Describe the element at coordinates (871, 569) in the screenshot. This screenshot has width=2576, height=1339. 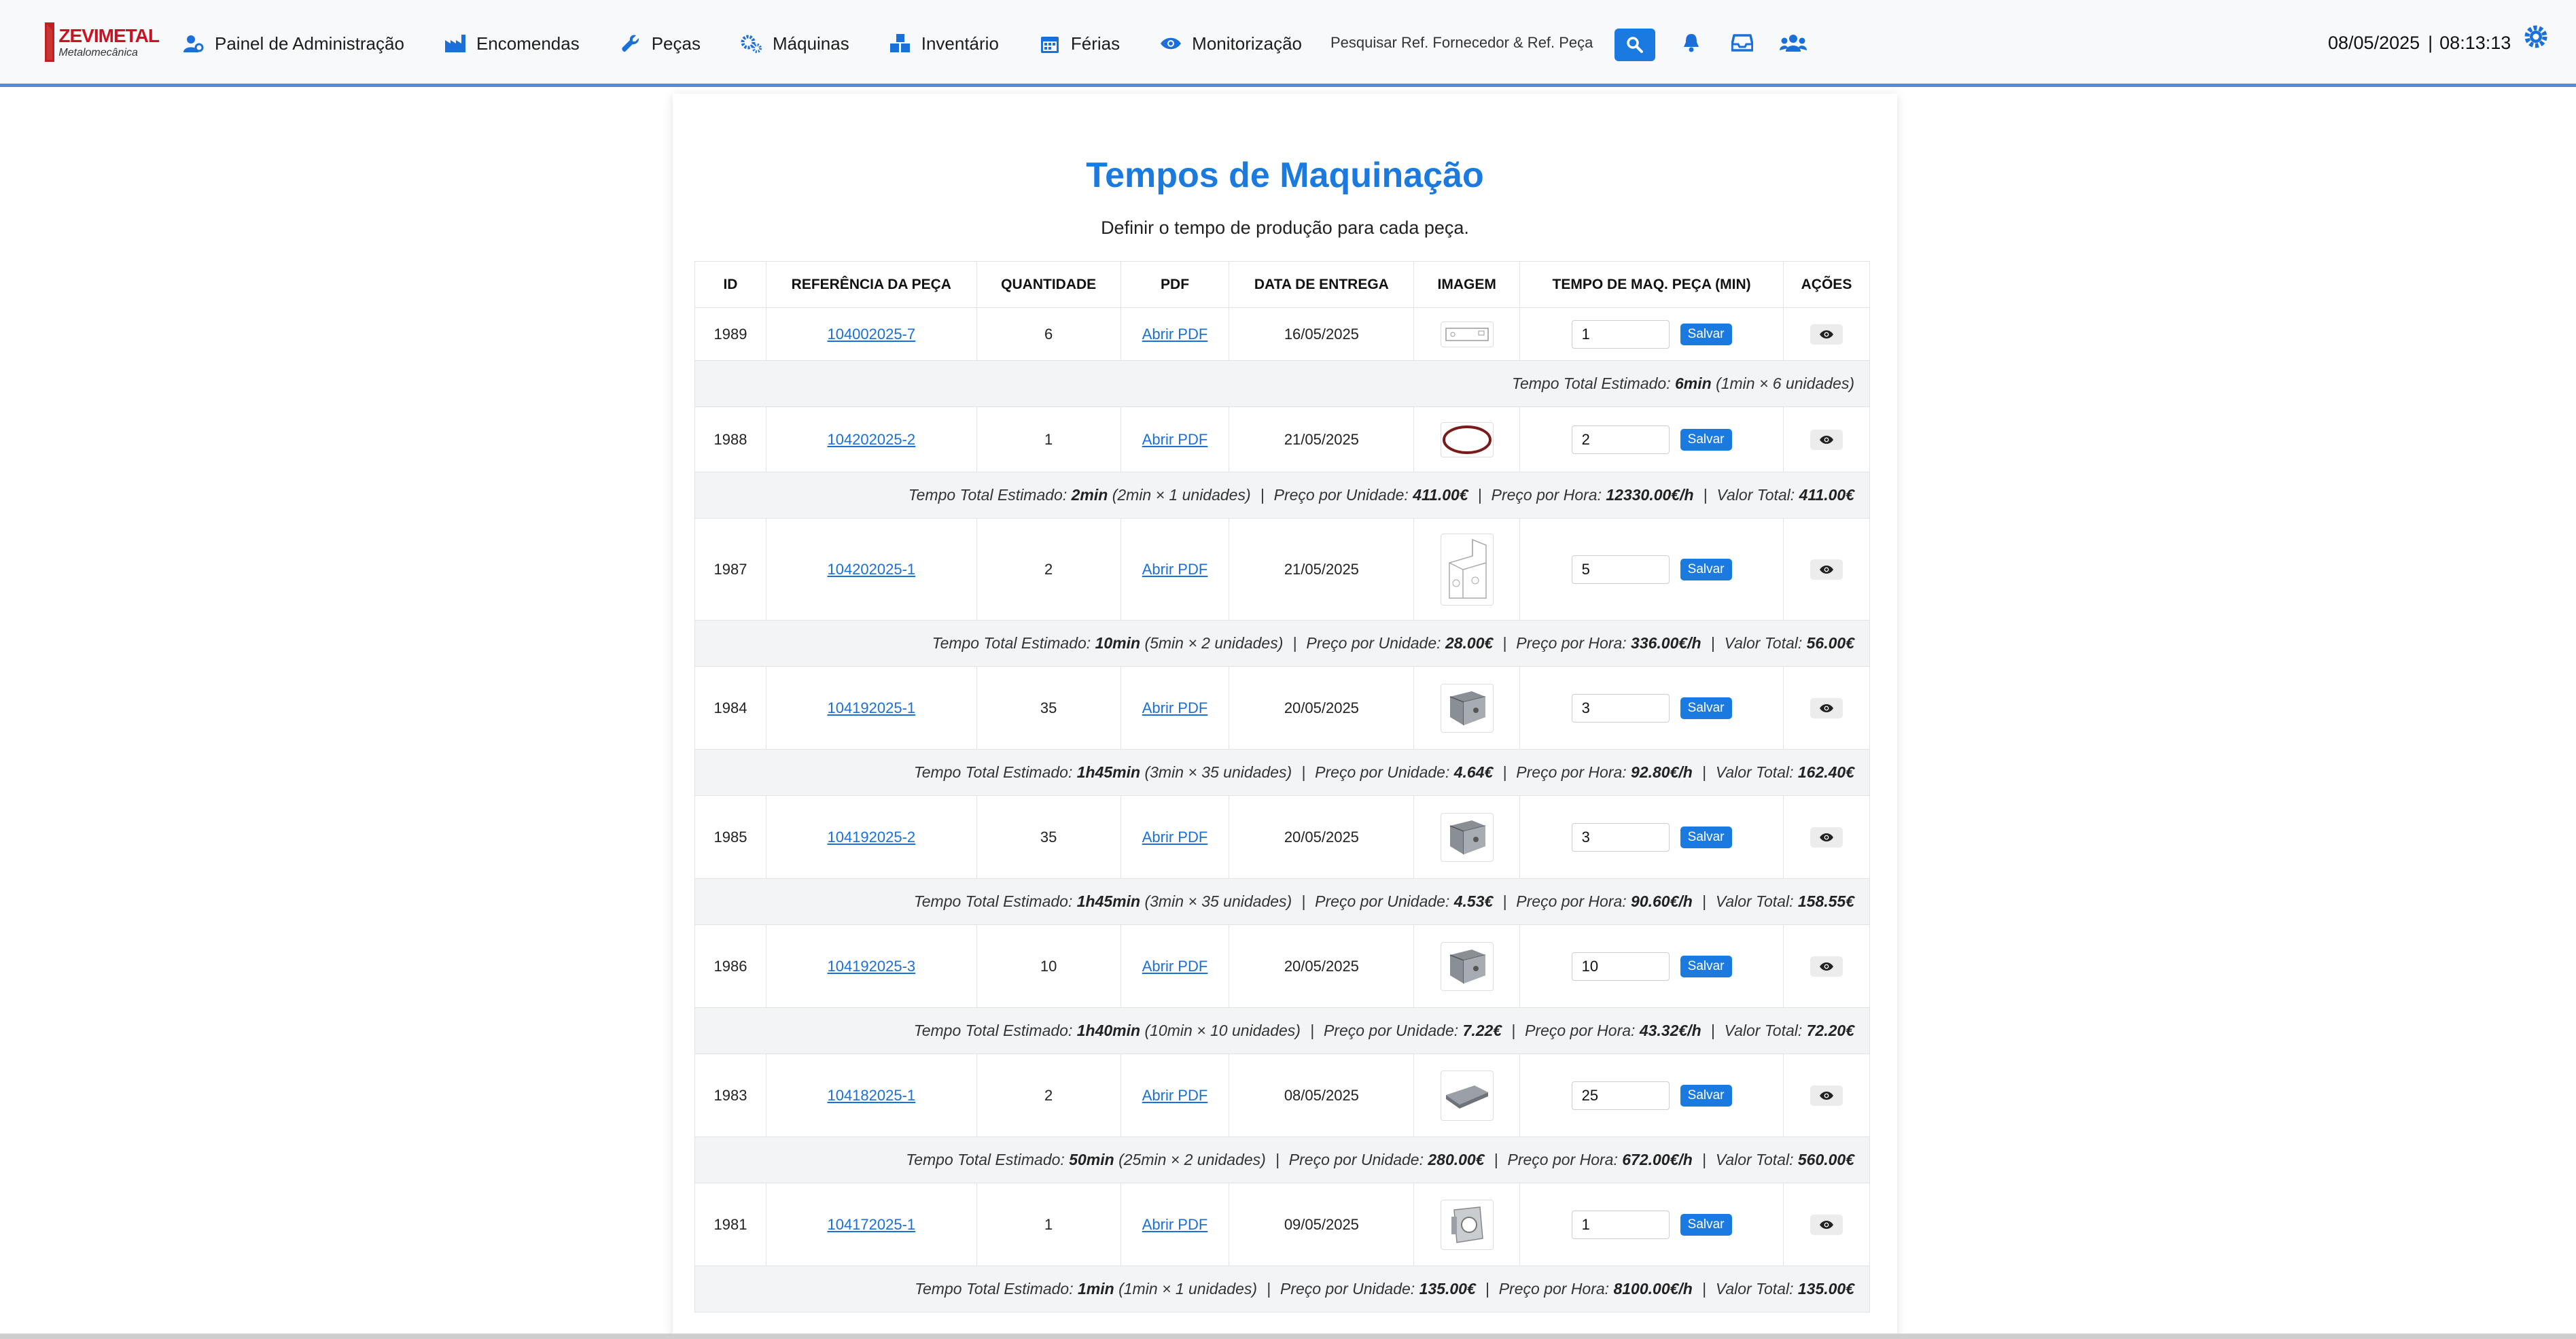
I see `part-reference-link: 104202025-1` at that location.